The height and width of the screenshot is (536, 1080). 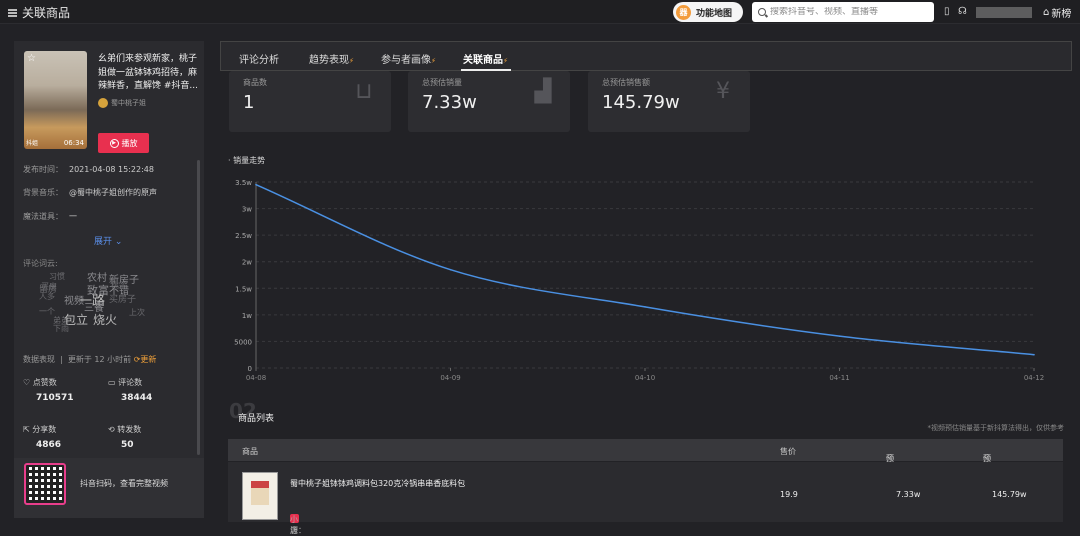 What do you see at coordinates (90, 192) in the screenshot?
I see `music: 背景音乐： @蜀中桃子姐创作的原声` at bounding box center [90, 192].